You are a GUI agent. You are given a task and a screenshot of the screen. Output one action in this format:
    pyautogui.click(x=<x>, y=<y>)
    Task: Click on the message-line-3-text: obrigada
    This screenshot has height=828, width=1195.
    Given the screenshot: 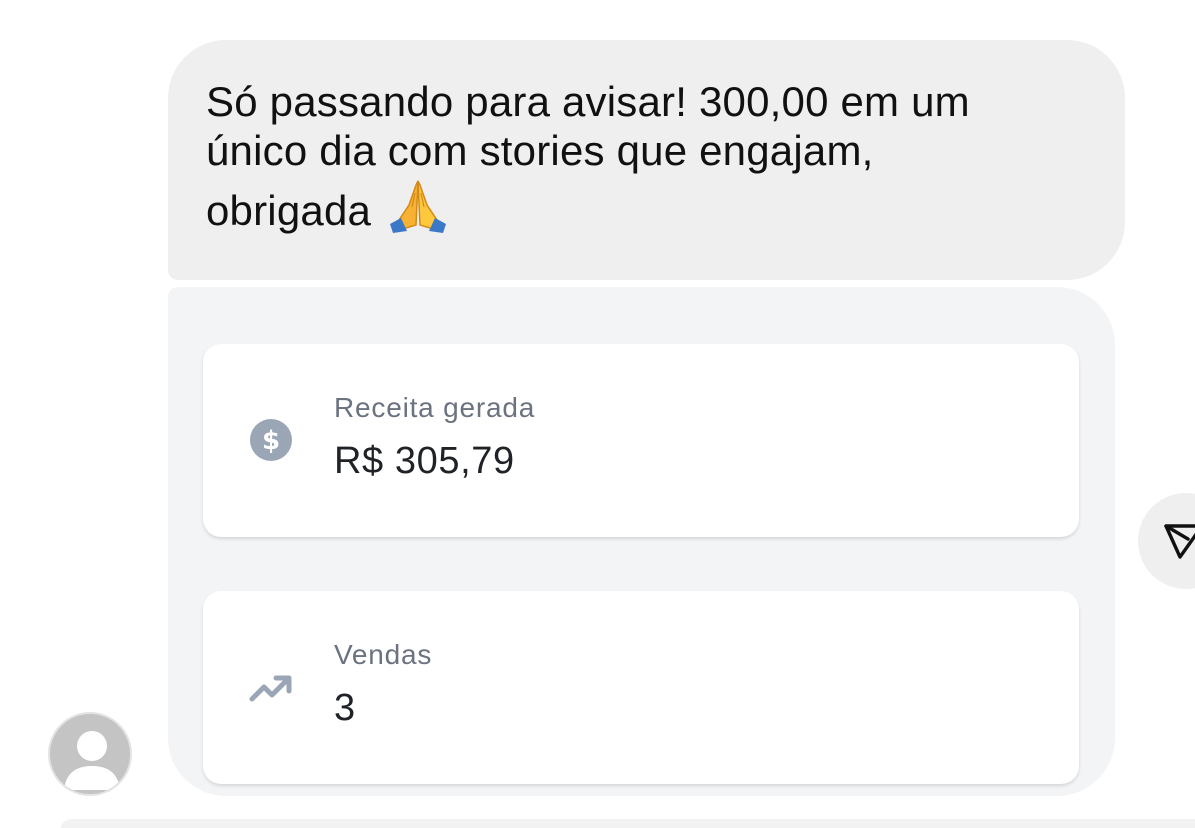 What is the action you would take?
    pyautogui.click(x=289, y=211)
    